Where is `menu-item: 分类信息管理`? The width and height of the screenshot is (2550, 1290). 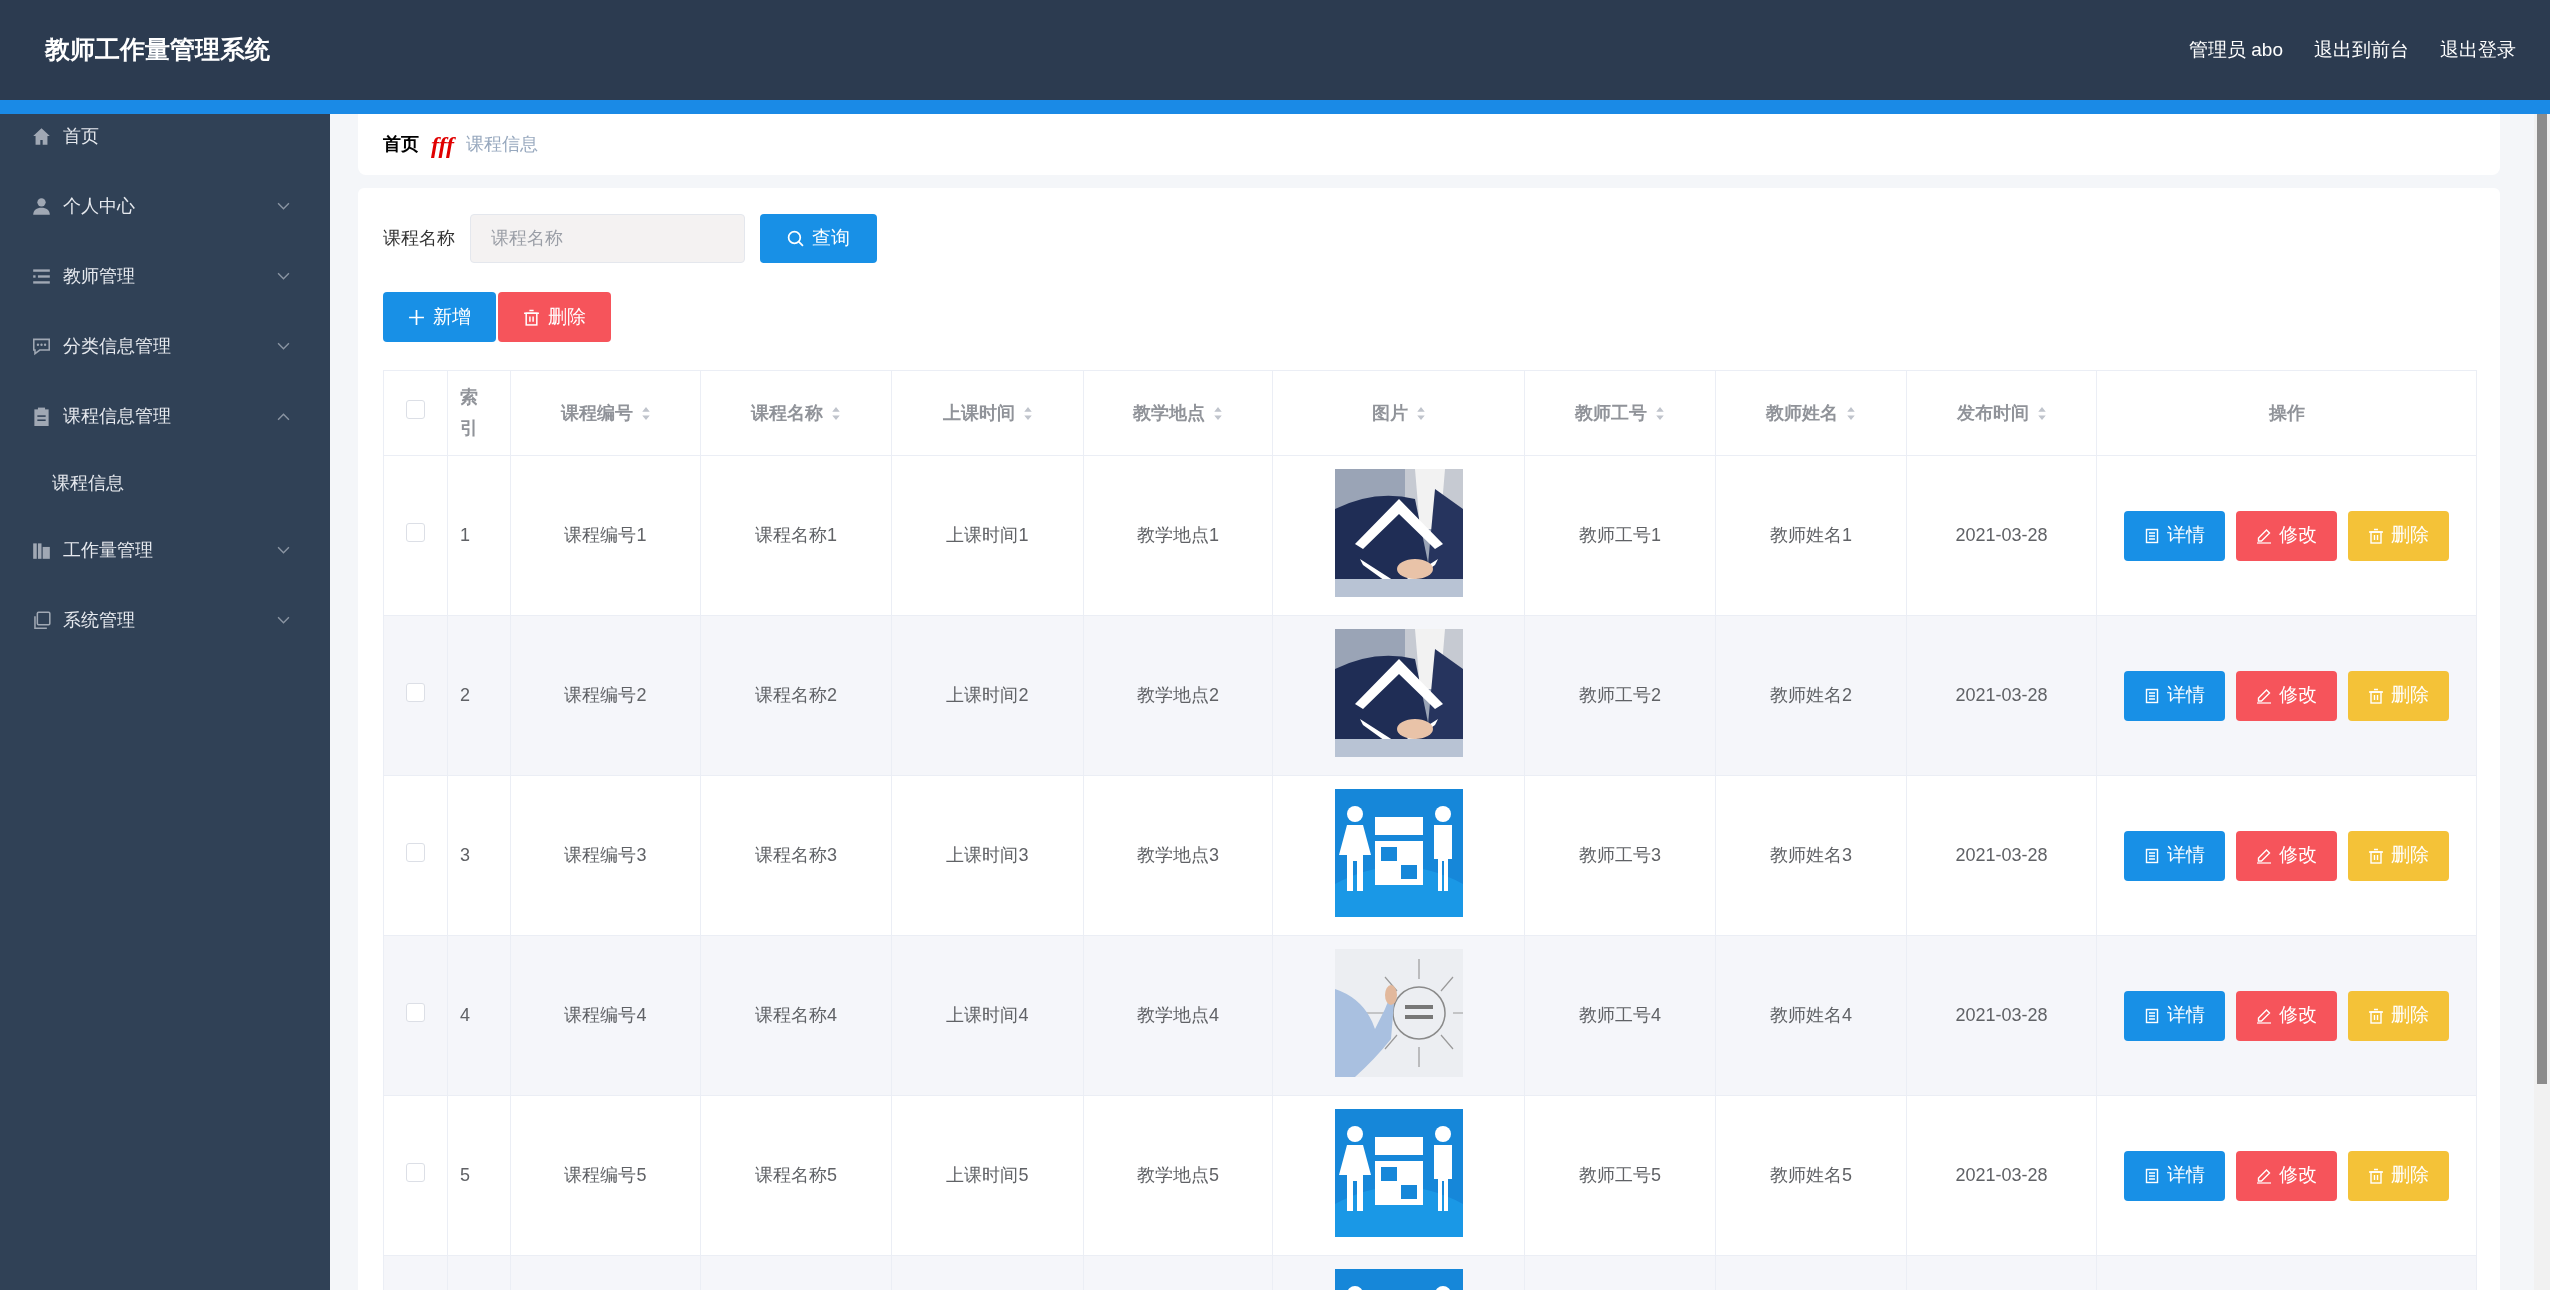
menu-item: 分类信息管理 is located at coordinates (165, 346).